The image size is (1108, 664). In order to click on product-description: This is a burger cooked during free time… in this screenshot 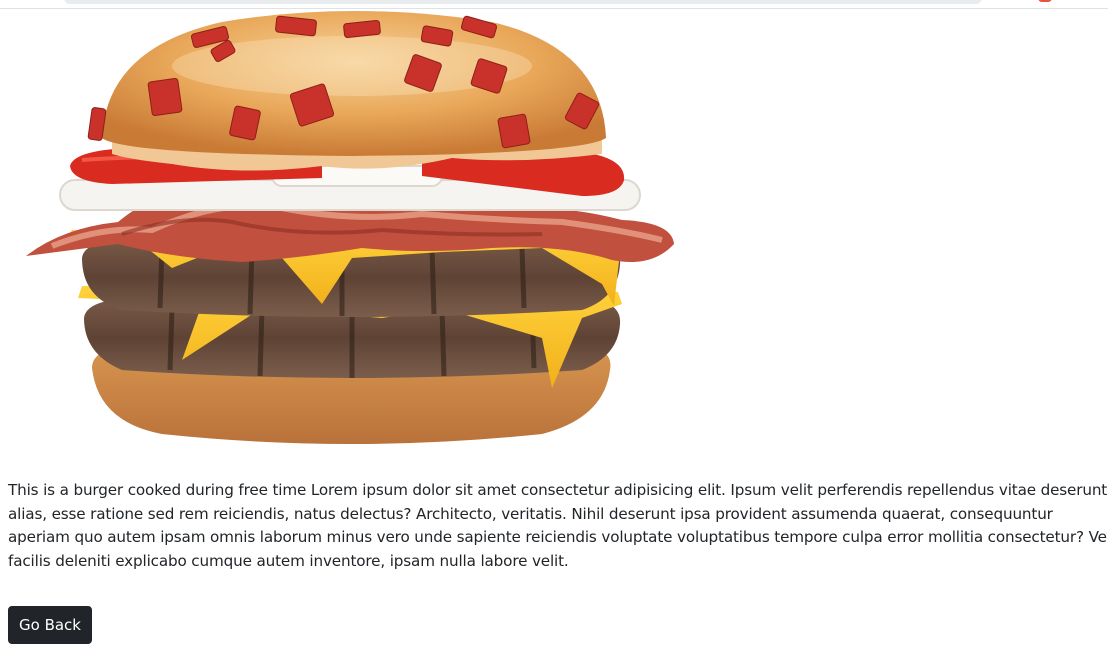, I will do `click(558, 525)`.